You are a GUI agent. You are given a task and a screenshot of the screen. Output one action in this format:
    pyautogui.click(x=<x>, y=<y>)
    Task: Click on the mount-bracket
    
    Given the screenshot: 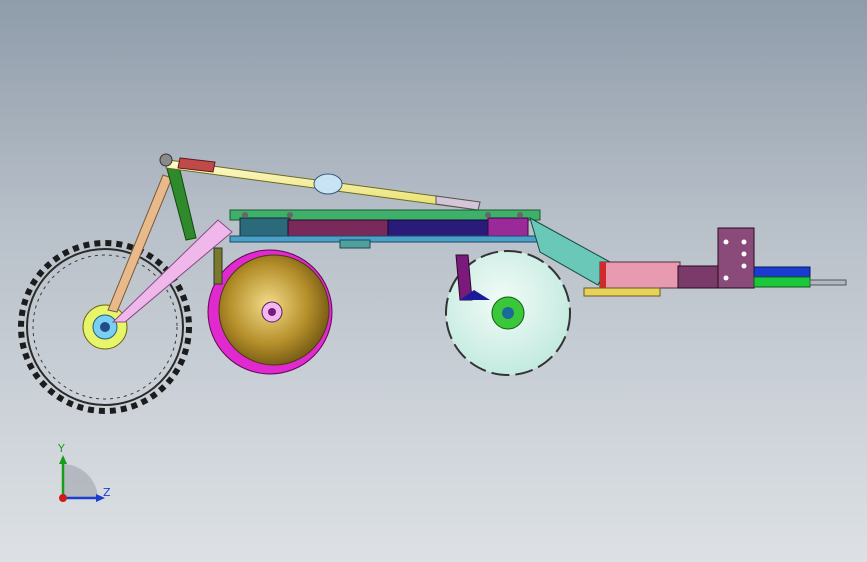 What is the action you would take?
    pyautogui.click(x=688, y=256)
    